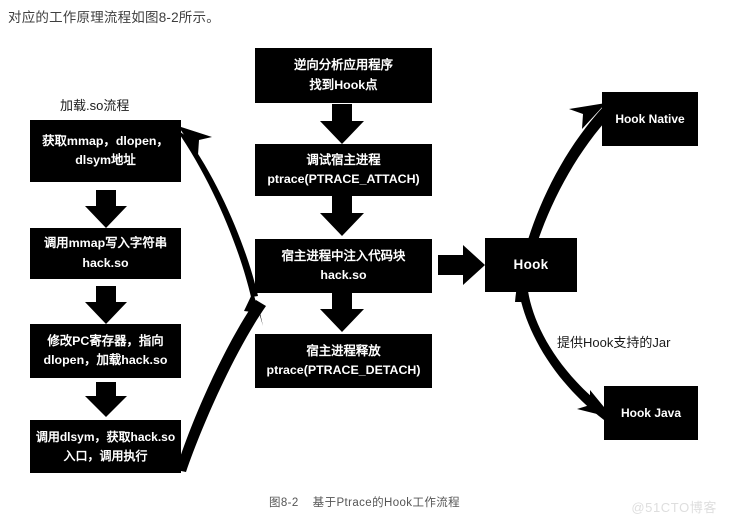  What do you see at coordinates (105, 436) in the screenshot?
I see `node-line-1: 调用dlsym，获取hack.so` at bounding box center [105, 436].